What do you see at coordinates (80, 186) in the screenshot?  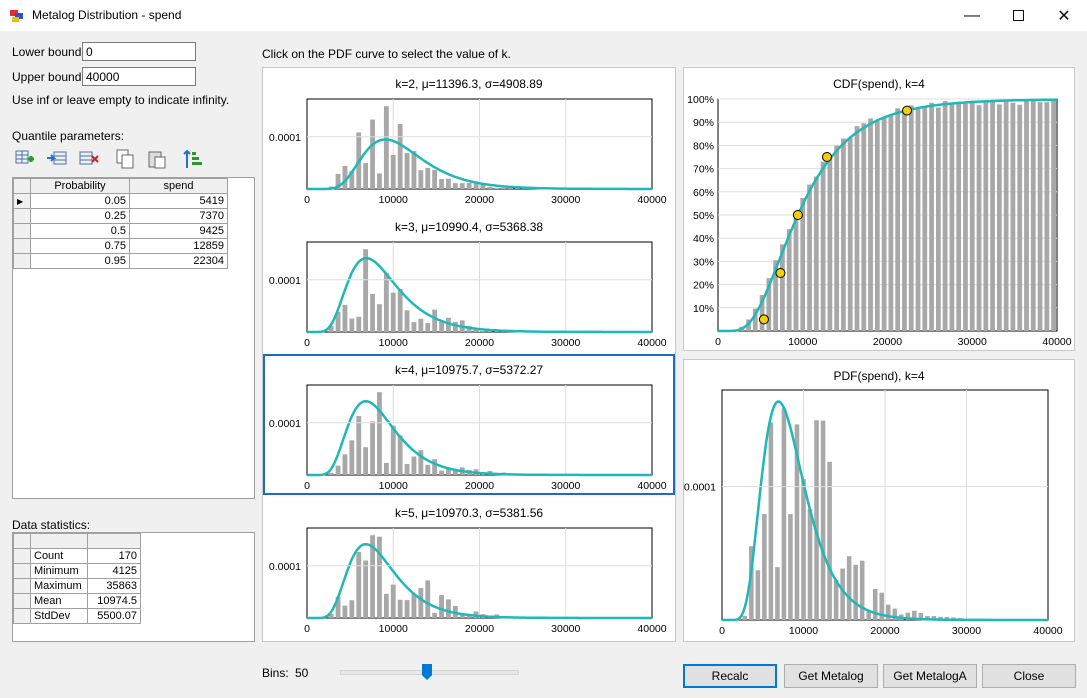 I see `column-header-probability: Probability` at bounding box center [80, 186].